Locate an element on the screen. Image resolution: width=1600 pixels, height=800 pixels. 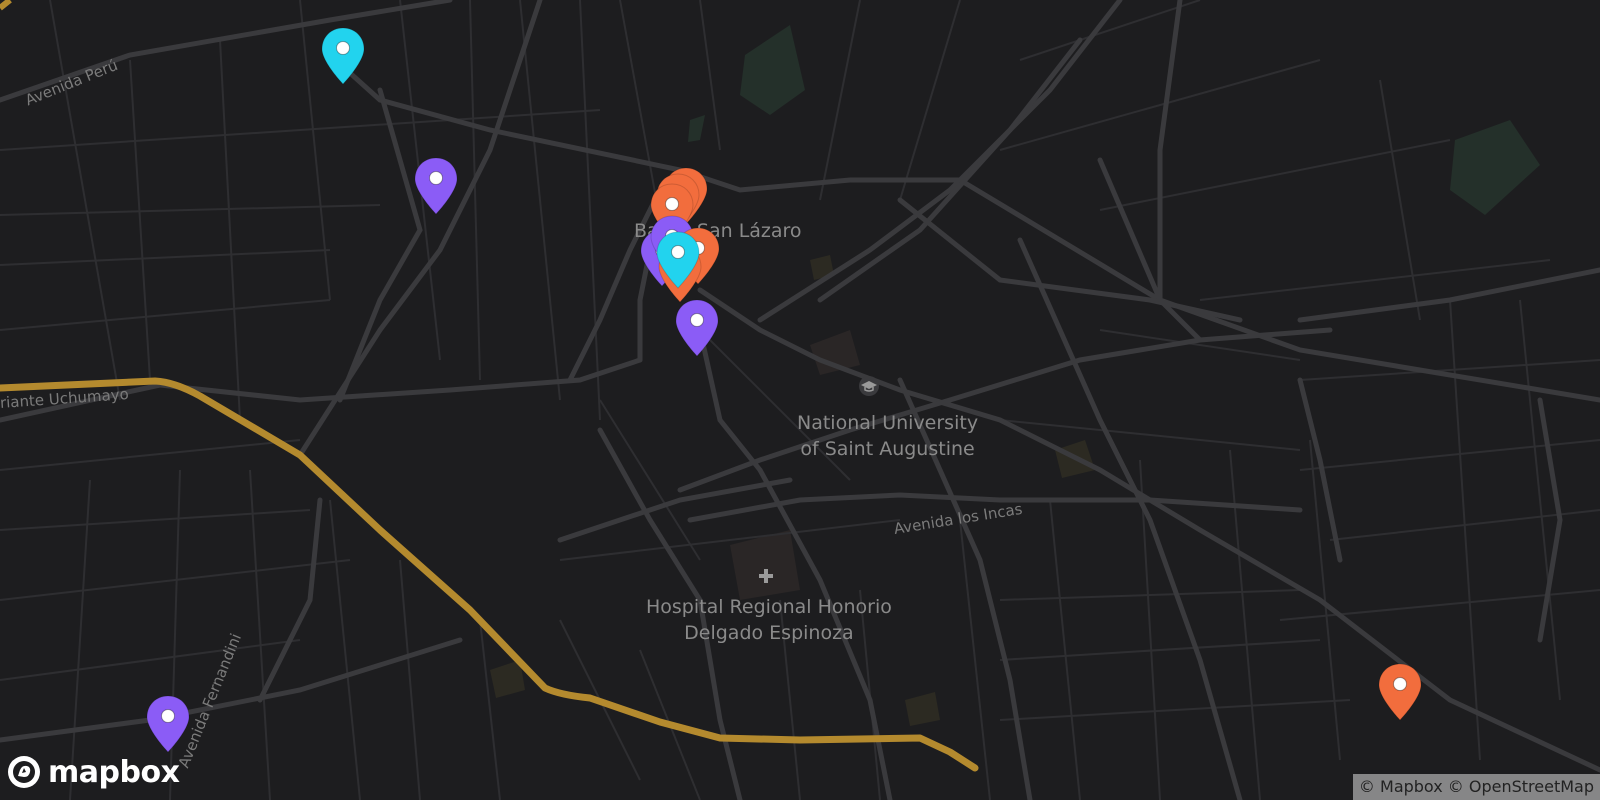
mapbox-logo: mapbox is located at coordinates (93, 772).